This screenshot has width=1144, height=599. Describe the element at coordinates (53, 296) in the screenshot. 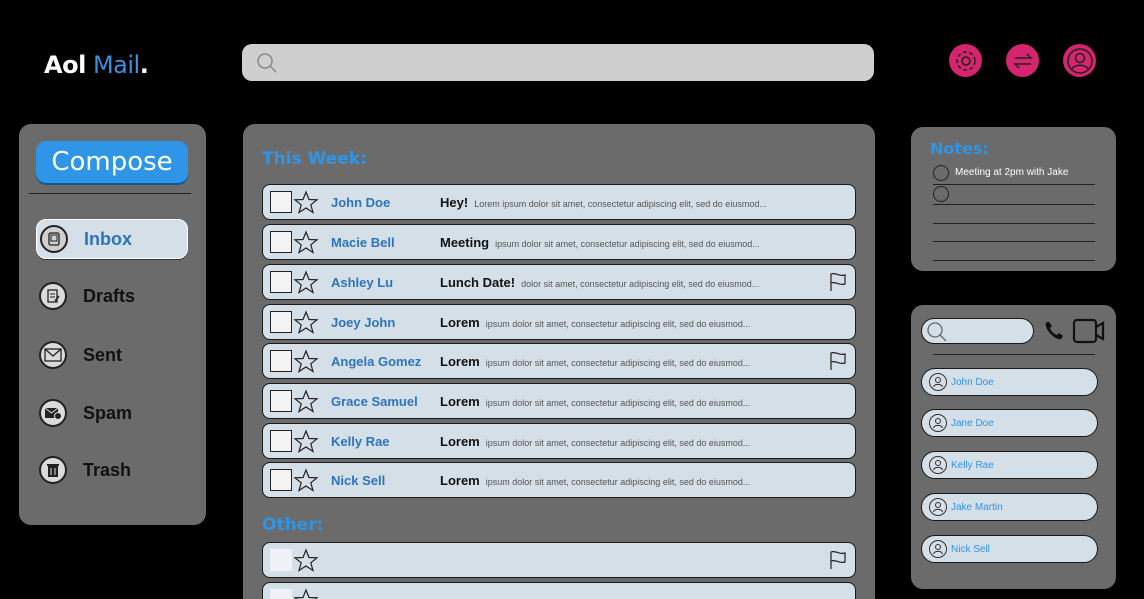

I see `drafts-icon` at that location.